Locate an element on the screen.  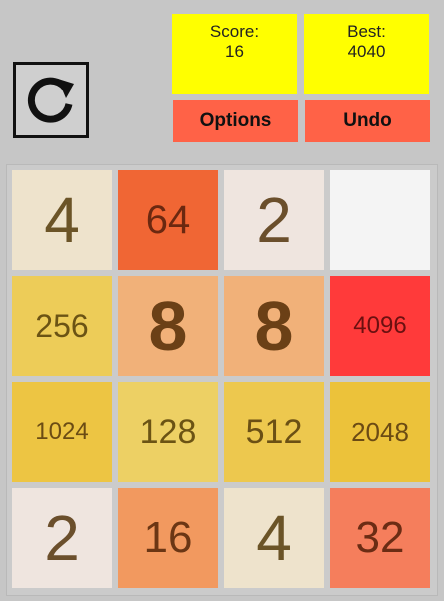
score-box: Score: 16 is located at coordinates (234, 54).